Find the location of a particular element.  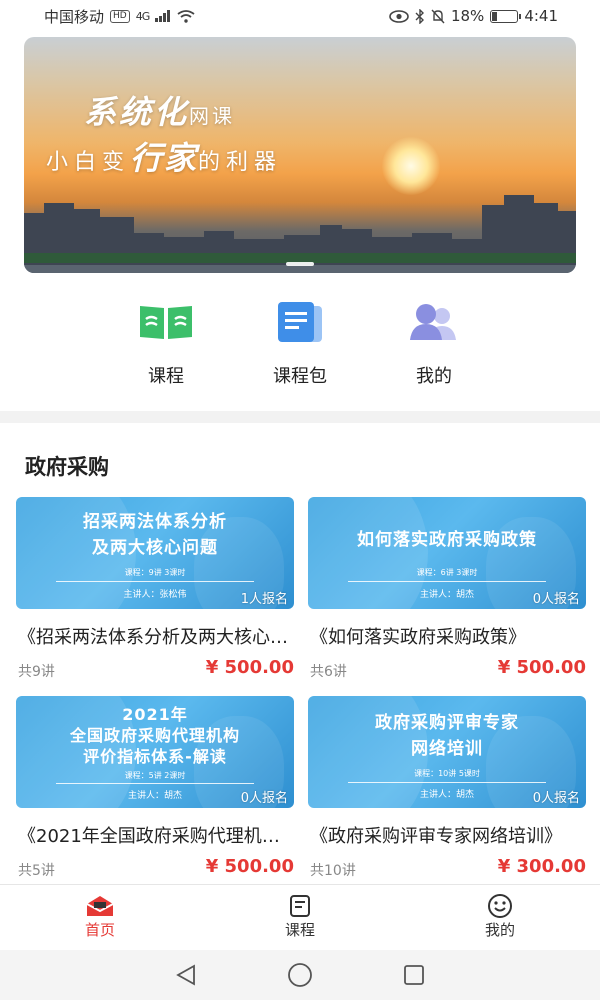

wifi-icon is located at coordinates (186, 16).